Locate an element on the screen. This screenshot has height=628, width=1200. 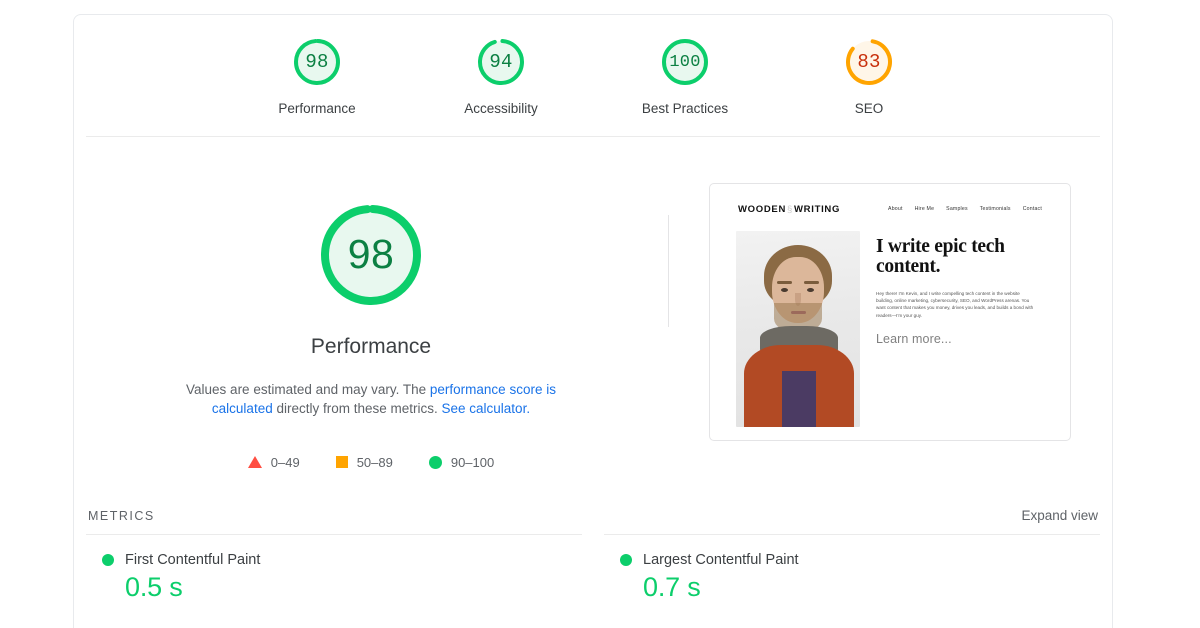
thumbnail-headline: I write epic tech content. is located at coordinates (940, 256).